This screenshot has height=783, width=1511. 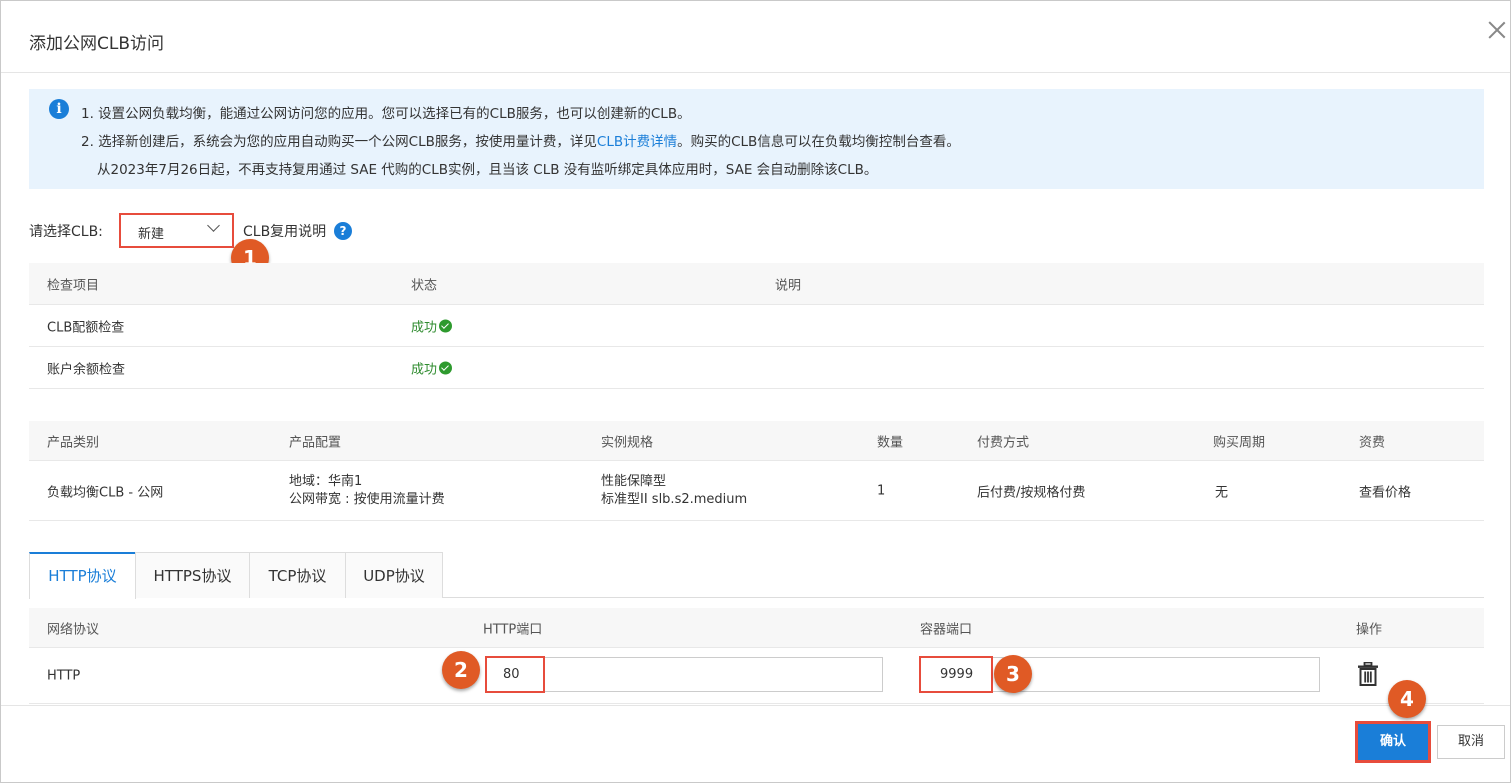 What do you see at coordinates (756, 284) in the screenshot?
I see `check-table-header: 检查项目 状态 说明` at bounding box center [756, 284].